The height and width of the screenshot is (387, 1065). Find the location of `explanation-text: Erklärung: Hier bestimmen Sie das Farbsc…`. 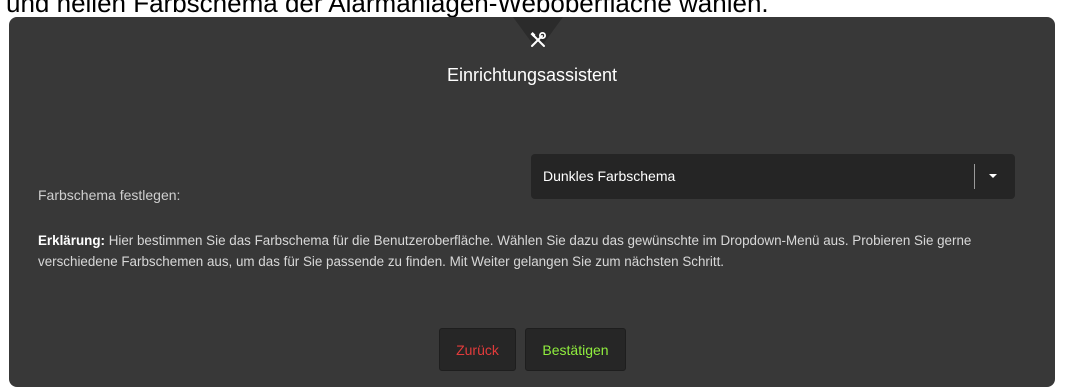

explanation-text: Erklärung: Hier bestimmen Sie das Farbsc… is located at coordinates (533, 251).